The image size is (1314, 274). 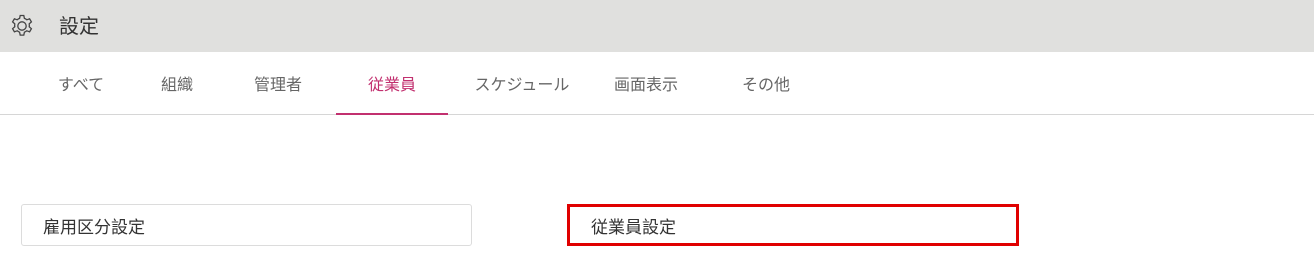 I want to click on gear-icon, so click(x=22, y=25).